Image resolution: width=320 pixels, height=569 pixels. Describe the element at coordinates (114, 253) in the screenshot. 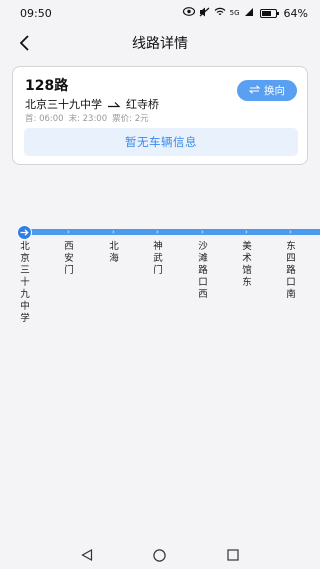

I see `stop-item: 北海` at that location.